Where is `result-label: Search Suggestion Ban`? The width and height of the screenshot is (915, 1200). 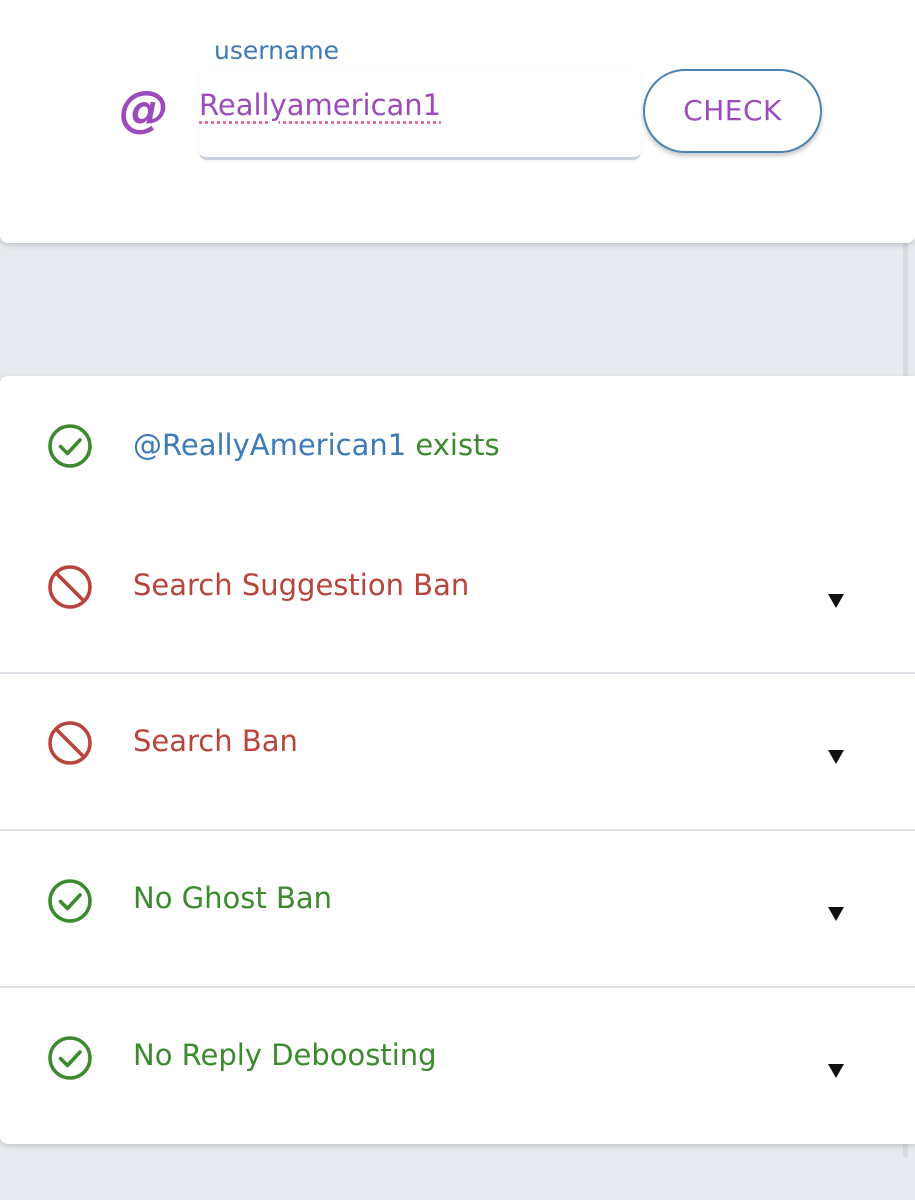
result-label: Search Suggestion Ban is located at coordinates (301, 585).